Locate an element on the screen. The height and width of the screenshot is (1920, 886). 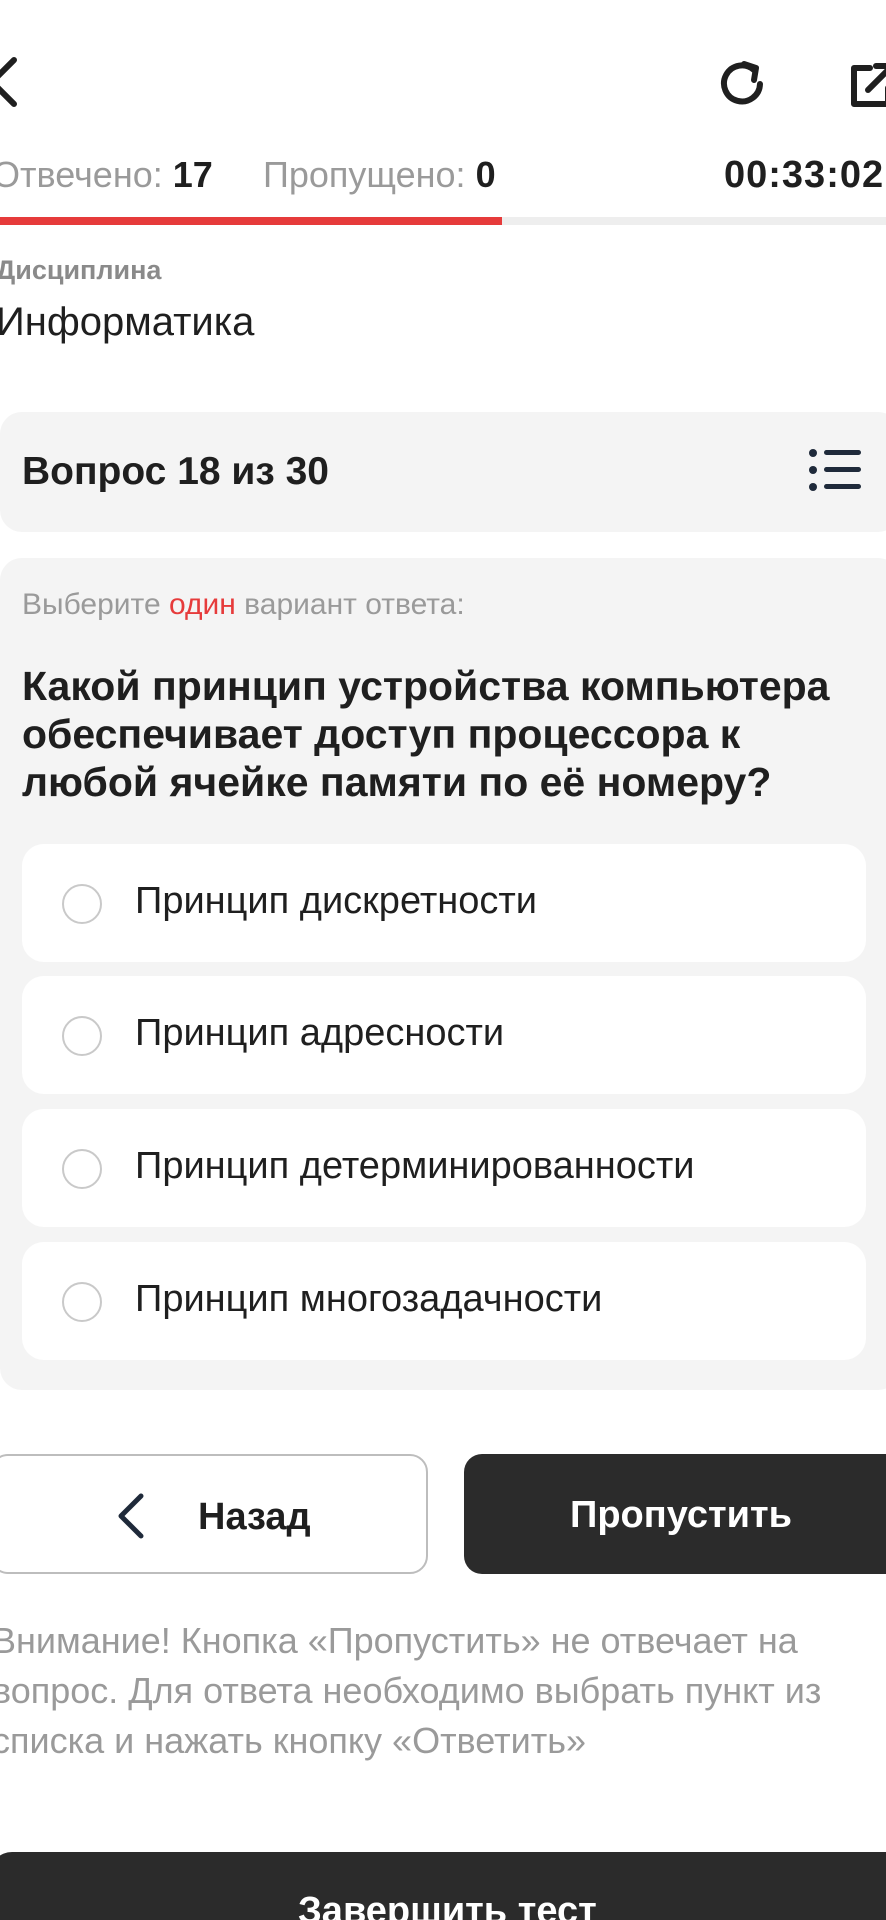
question-counter: Вопрос 18 из 30 is located at coordinates (175, 471).